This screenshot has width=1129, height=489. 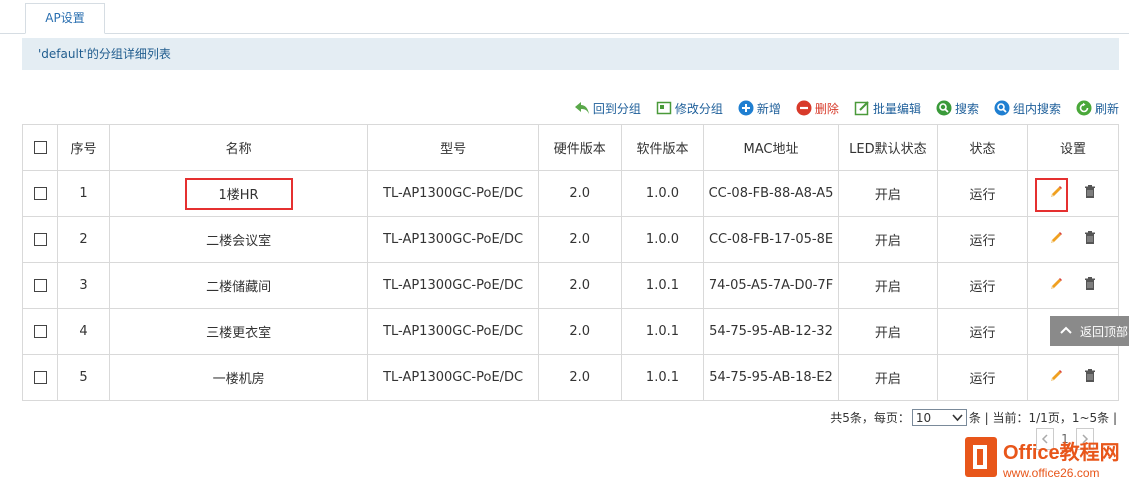 What do you see at coordinates (83, 331) in the screenshot?
I see `row-index: 4` at bounding box center [83, 331].